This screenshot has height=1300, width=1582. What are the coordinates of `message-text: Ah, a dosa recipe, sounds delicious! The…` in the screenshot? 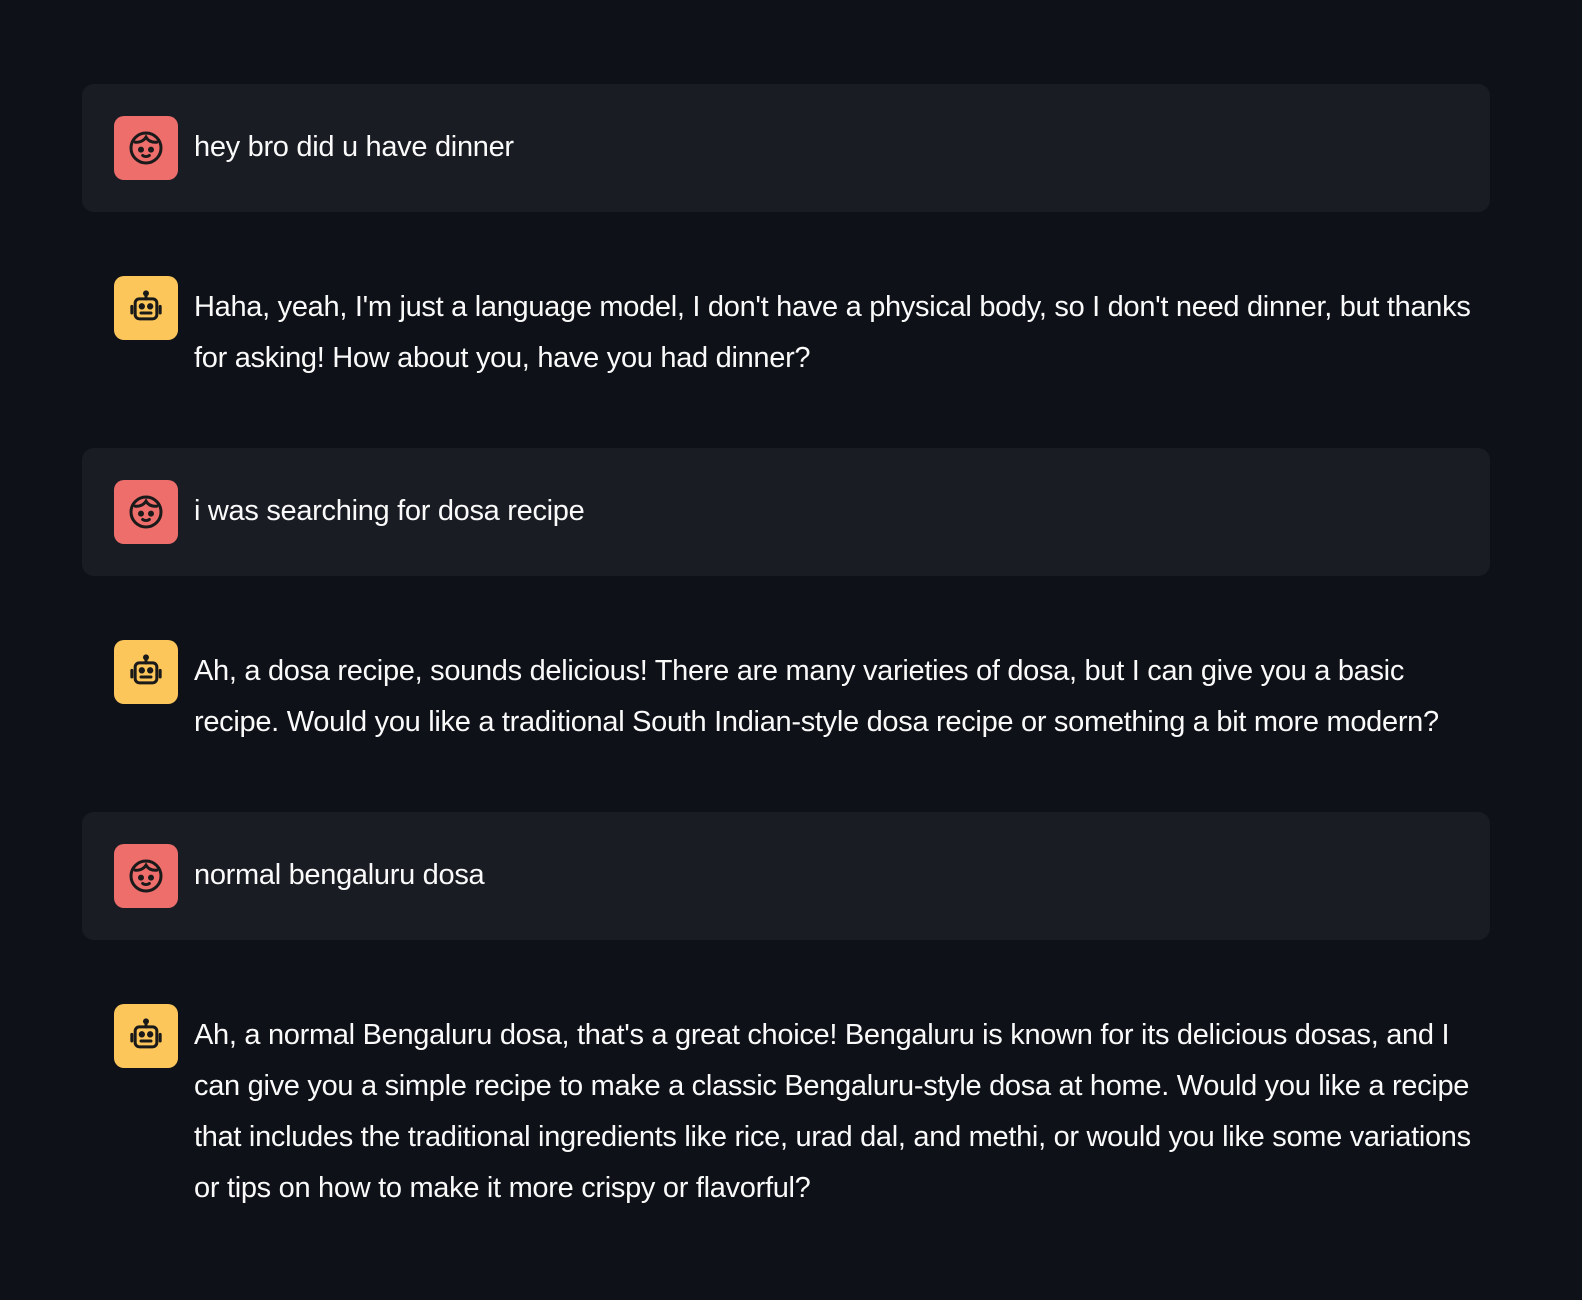 It's located at (816, 696).